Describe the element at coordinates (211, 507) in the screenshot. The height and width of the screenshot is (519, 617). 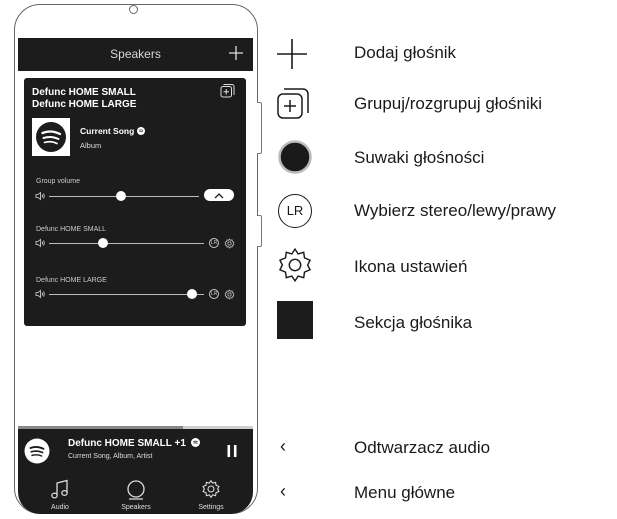
I see `nav-label: Settings` at that location.